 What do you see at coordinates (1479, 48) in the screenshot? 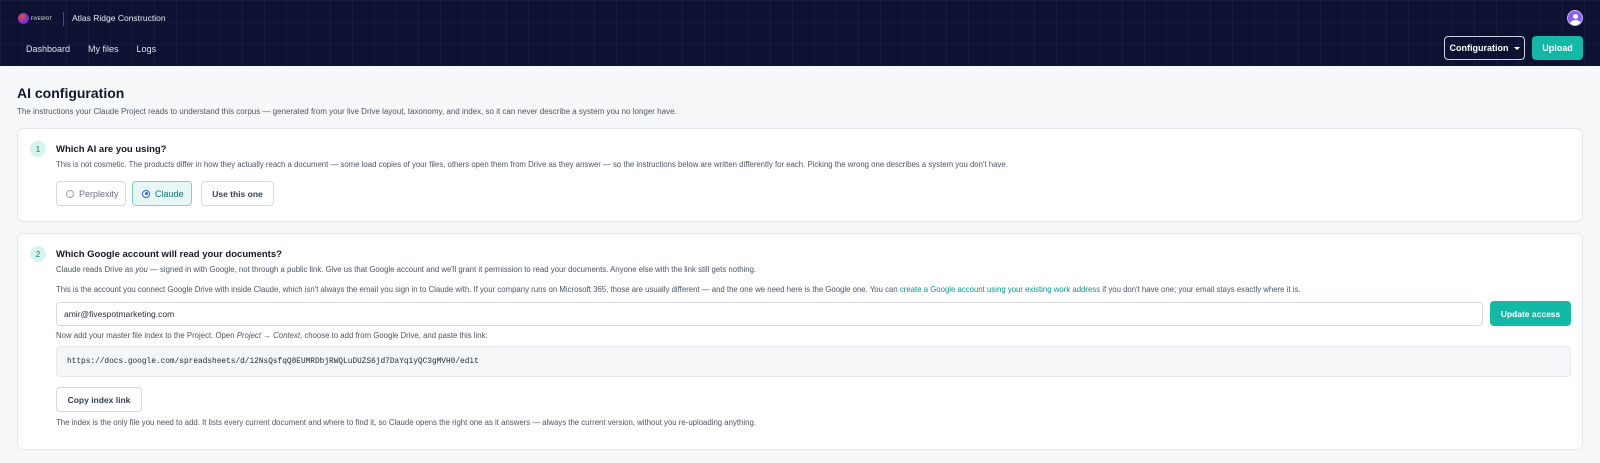
I see `configuration-label: Configuration` at bounding box center [1479, 48].